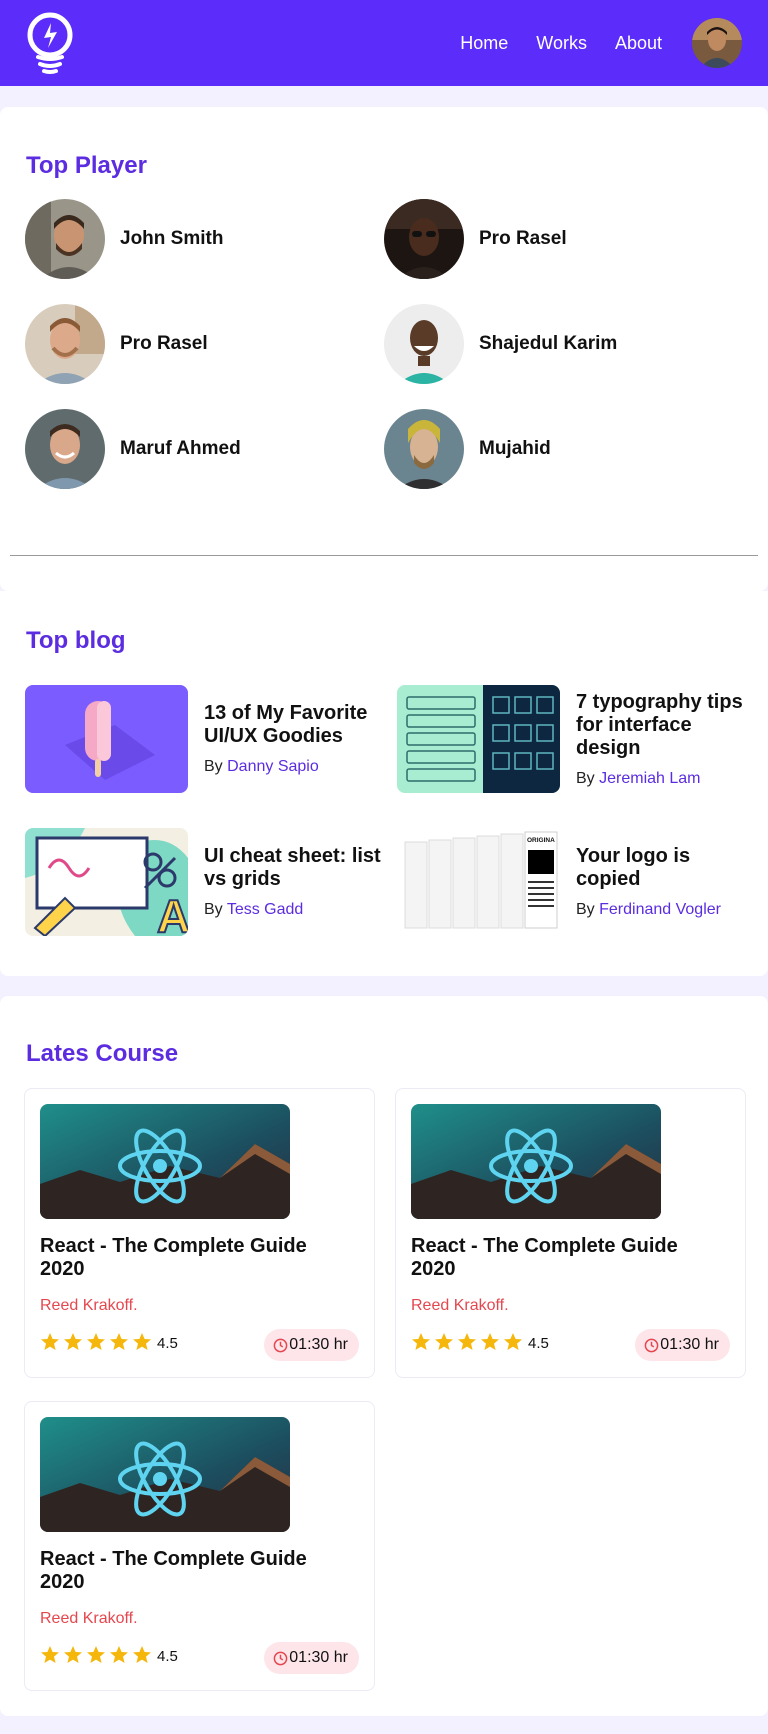  What do you see at coordinates (660, 909) in the screenshot?
I see `blog-author-link: Ferdinand Vogler` at bounding box center [660, 909].